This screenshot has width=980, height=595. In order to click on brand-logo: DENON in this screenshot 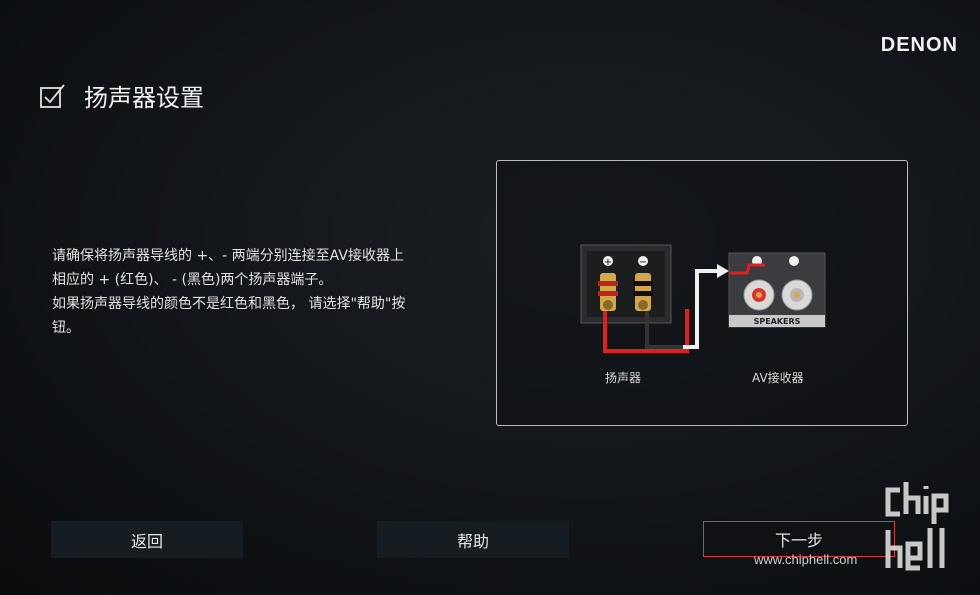, I will do `click(919, 45)`.